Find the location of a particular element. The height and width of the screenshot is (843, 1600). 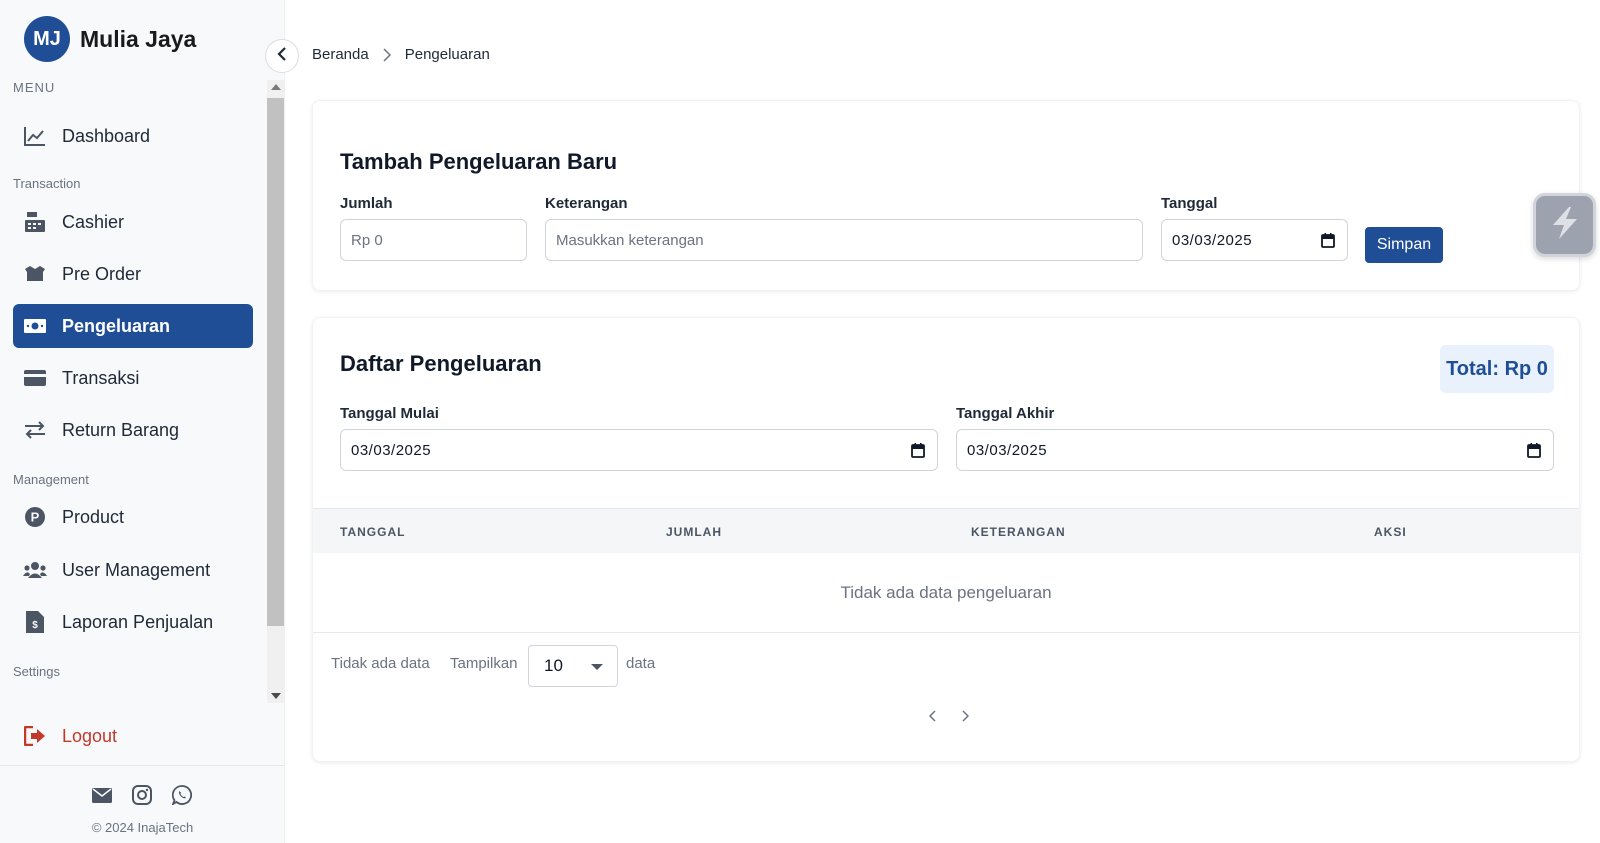

sidebar-item-pre-order: Pre Order is located at coordinates (133, 274).